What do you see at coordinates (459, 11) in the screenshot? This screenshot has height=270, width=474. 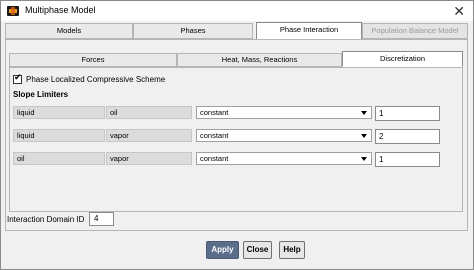 I see `close-window-icon: ✕` at bounding box center [459, 11].